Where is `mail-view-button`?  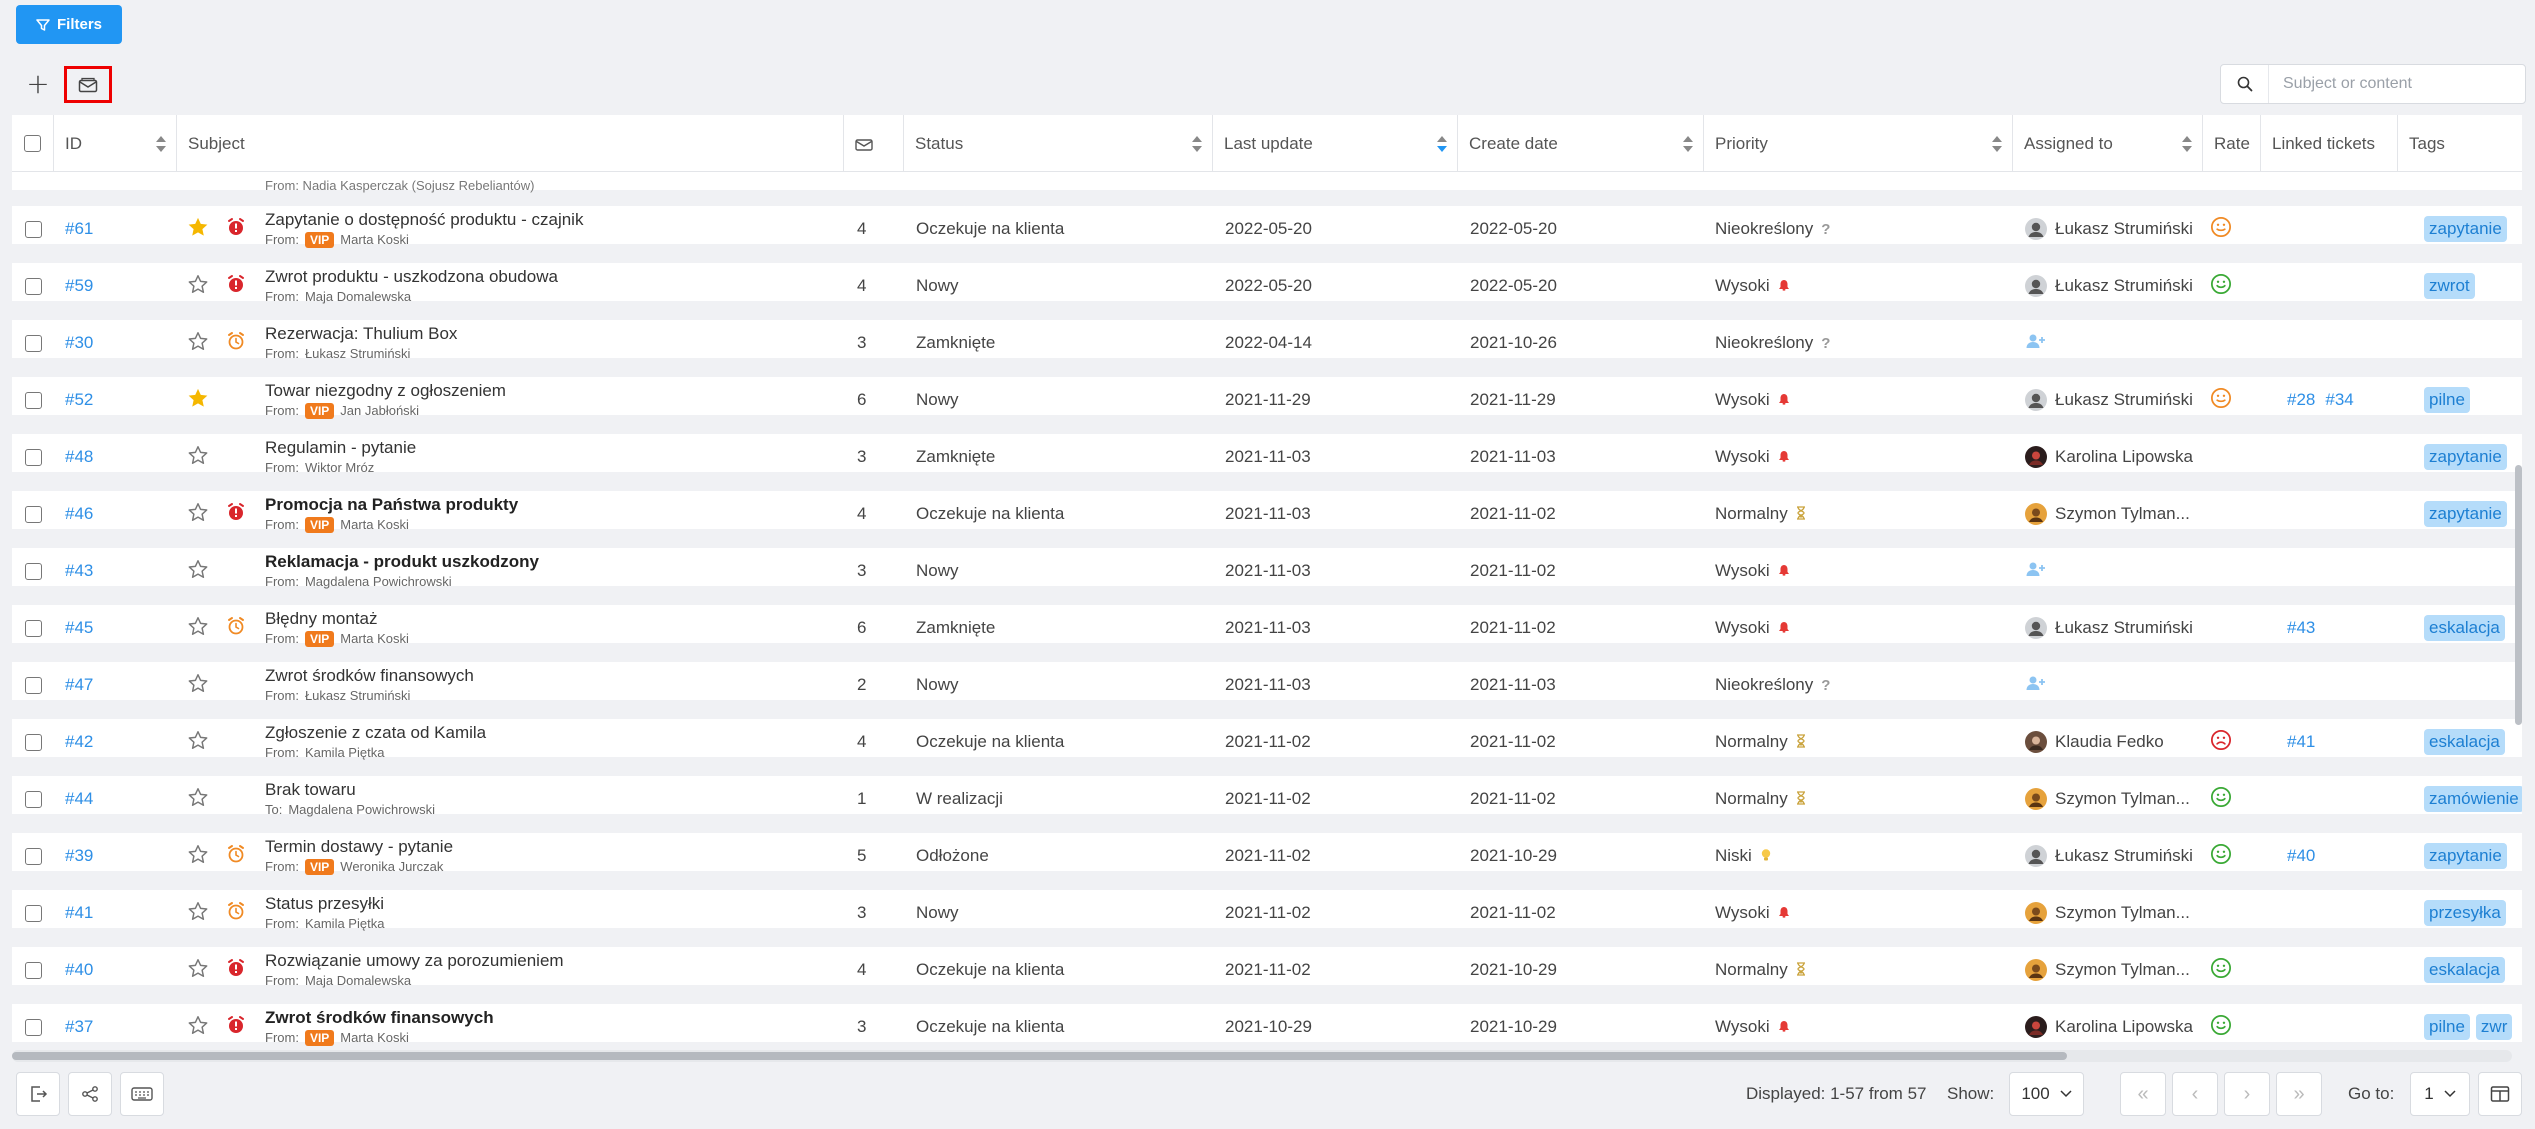 mail-view-button is located at coordinates (88, 84).